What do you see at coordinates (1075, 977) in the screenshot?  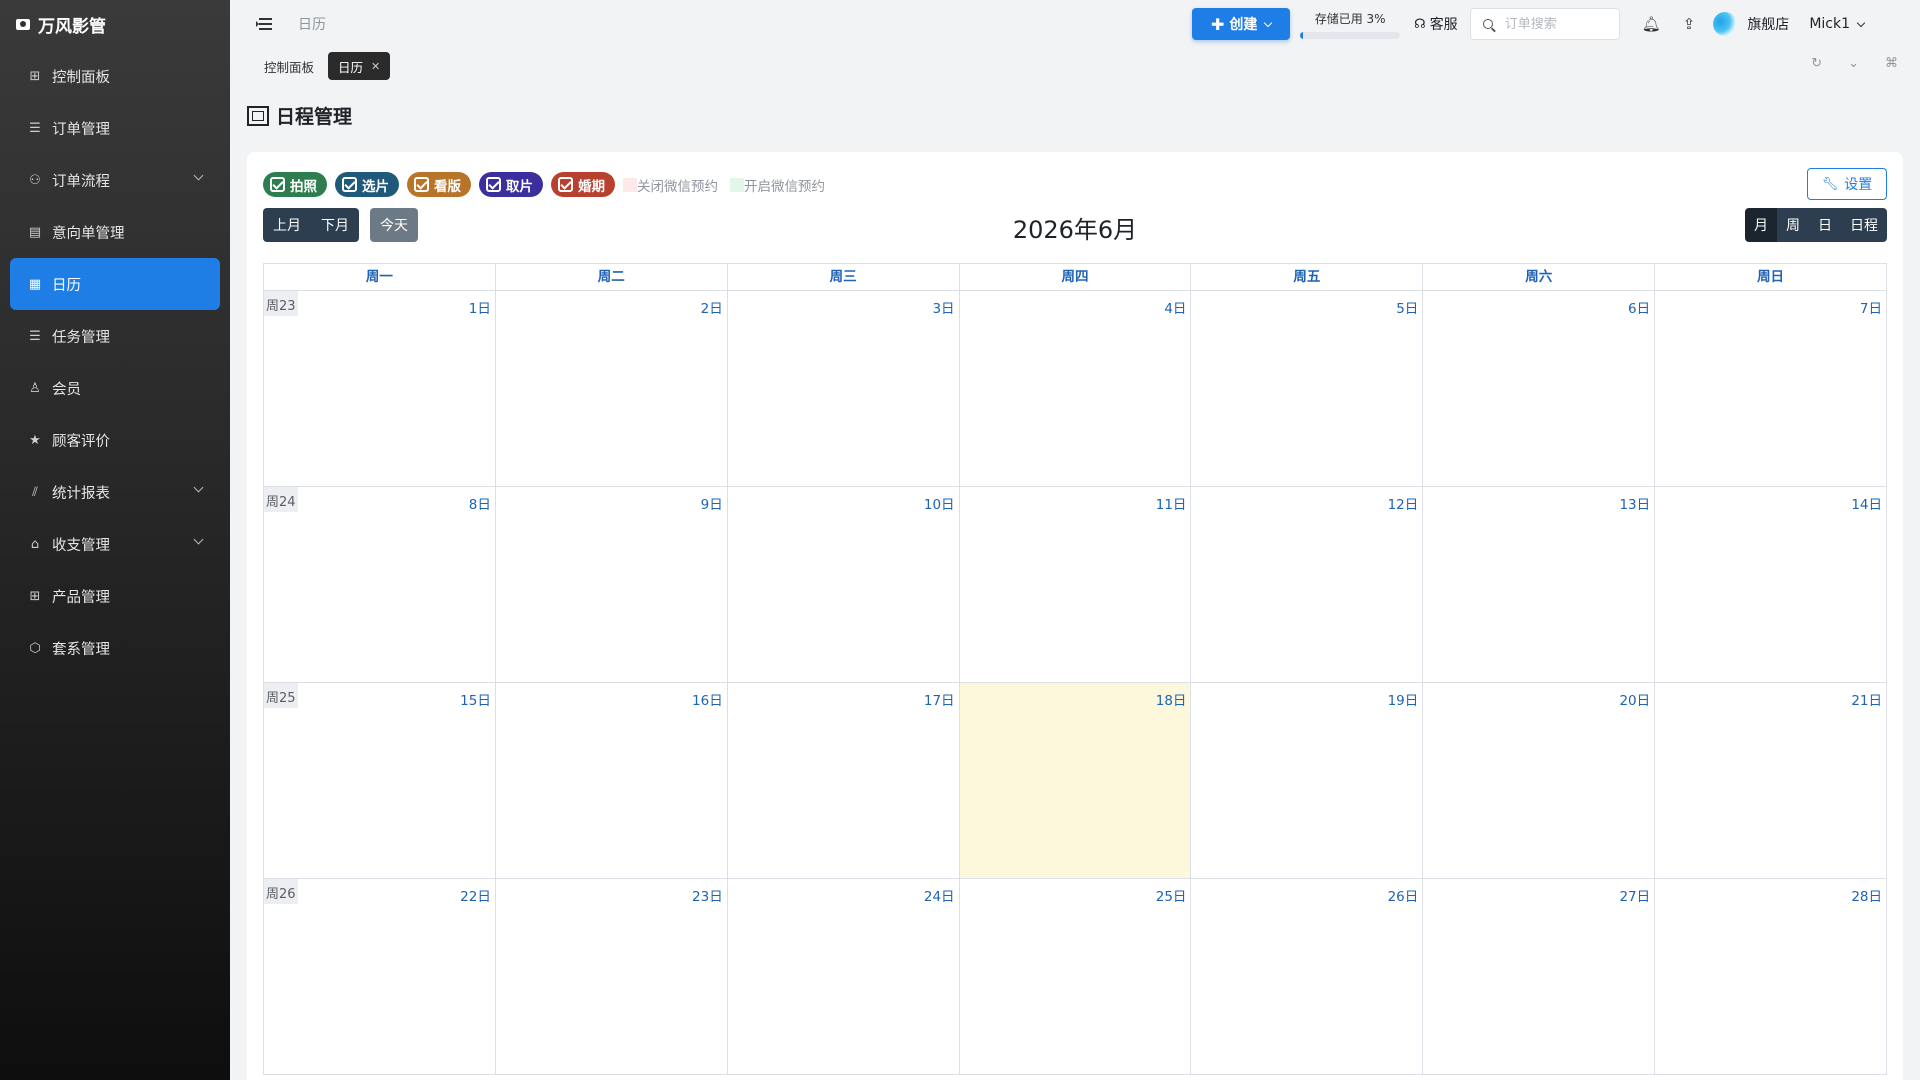 I see `day-cell: 25日` at bounding box center [1075, 977].